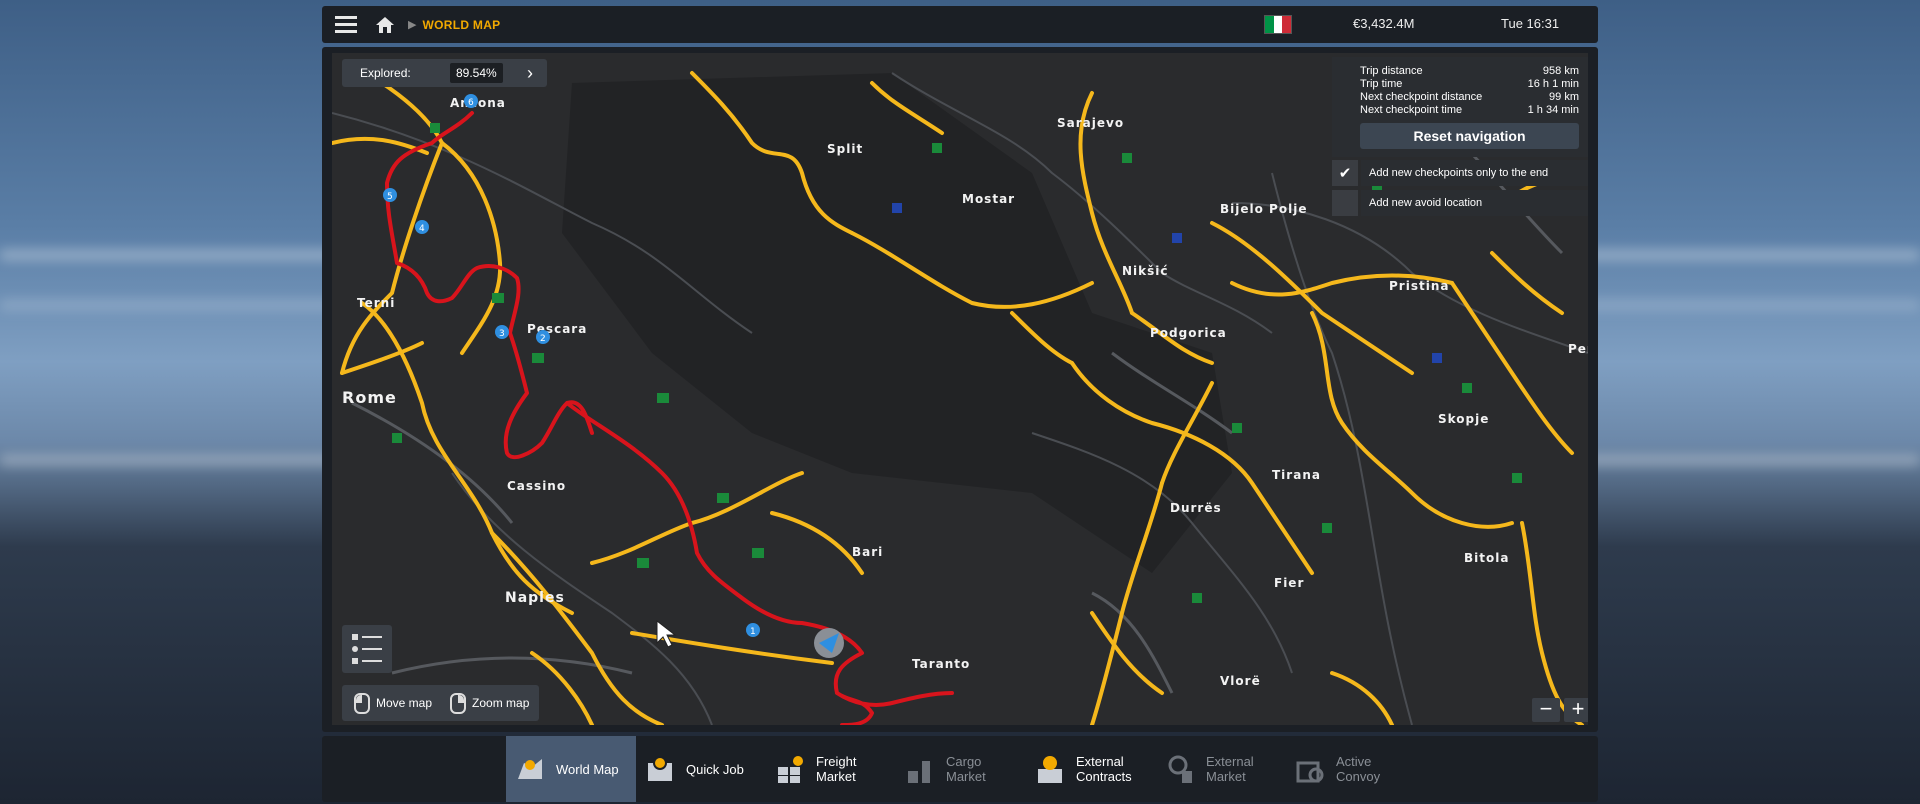 Image resolution: width=1920 pixels, height=804 pixels. What do you see at coordinates (471, 103) in the screenshot?
I see `svg-text: 6` at bounding box center [471, 103].